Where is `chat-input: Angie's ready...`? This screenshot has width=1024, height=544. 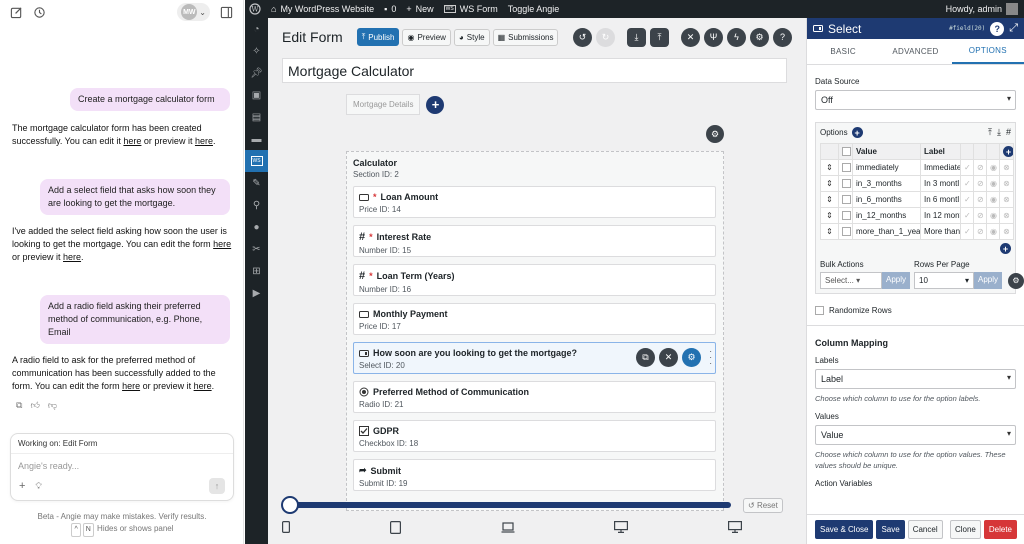 chat-input: Angie's ready... is located at coordinates (122, 466).